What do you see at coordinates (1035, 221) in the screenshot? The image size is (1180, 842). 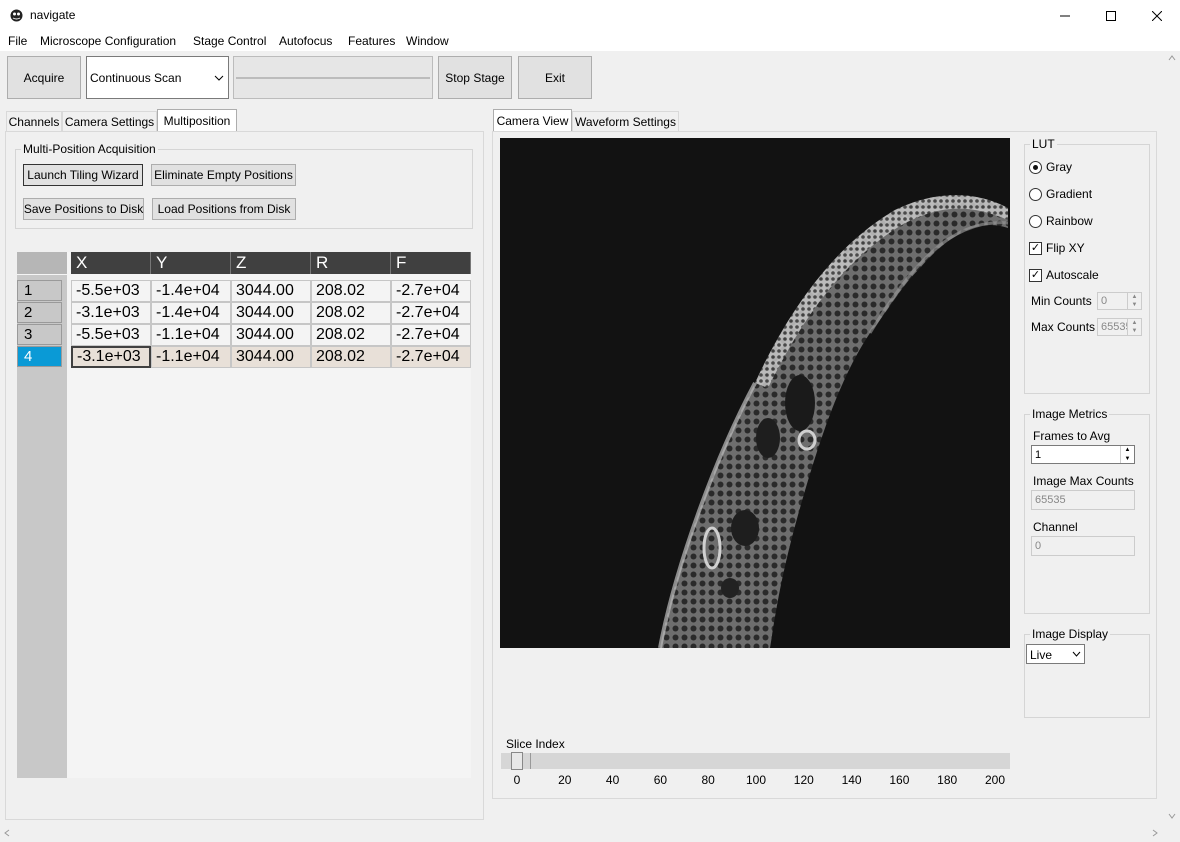 I see `lut-rainbow-radio` at bounding box center [1035, 221].